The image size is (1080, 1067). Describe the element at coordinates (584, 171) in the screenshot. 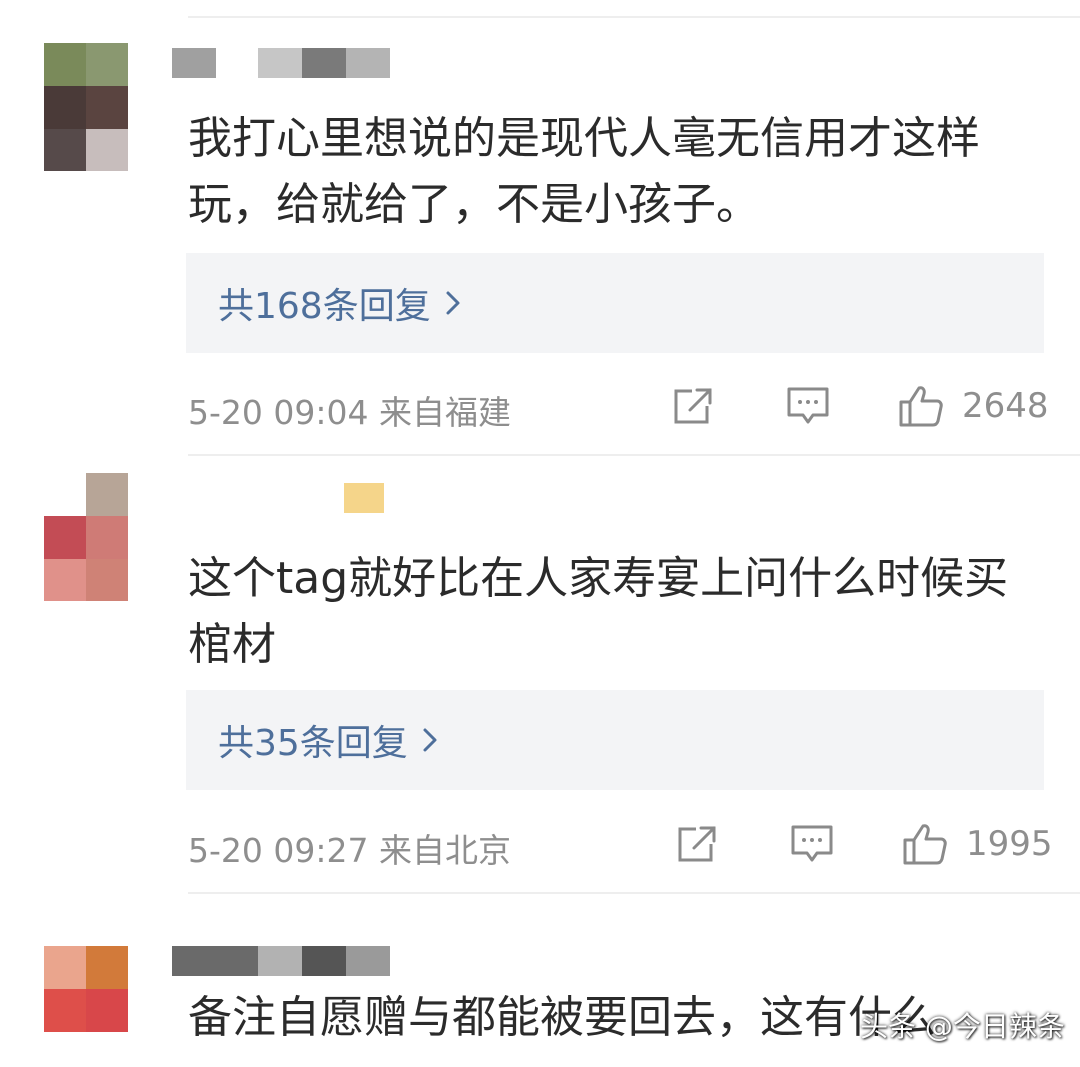

I see `comment-text: 我打心里想说的是现代人毫无信用才这样玩，给就给了，不是小孩子。` at that location.